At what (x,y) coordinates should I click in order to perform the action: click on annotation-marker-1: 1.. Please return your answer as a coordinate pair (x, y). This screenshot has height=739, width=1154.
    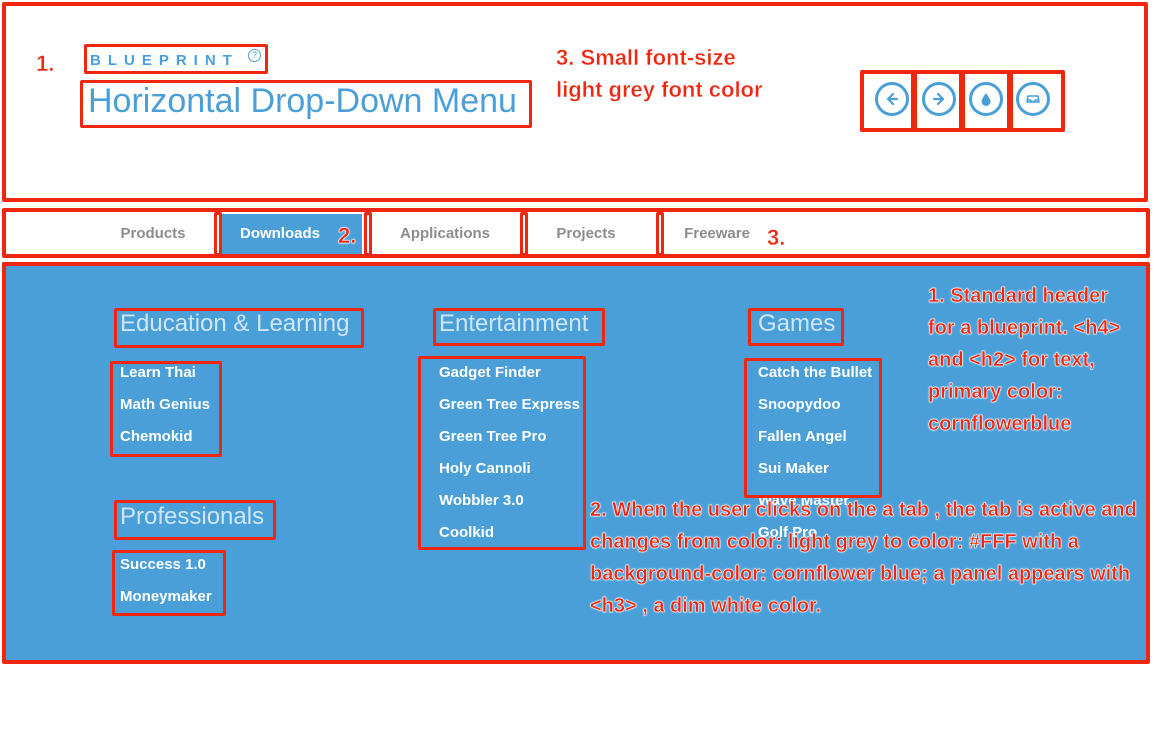
    Looking at the image, I should click on (45, 63).